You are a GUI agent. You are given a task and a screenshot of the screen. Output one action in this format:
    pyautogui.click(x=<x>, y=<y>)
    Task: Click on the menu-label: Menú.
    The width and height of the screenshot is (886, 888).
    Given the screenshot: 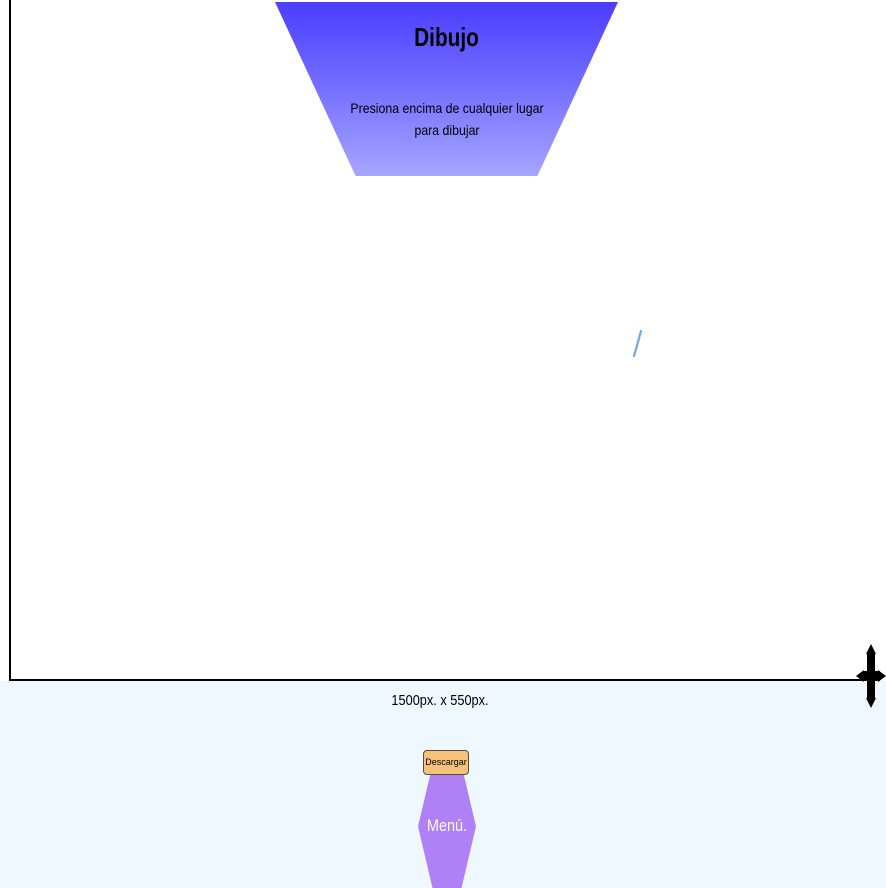 What is the action you would take?
    pyautogui.click(x=447, y=825)
    